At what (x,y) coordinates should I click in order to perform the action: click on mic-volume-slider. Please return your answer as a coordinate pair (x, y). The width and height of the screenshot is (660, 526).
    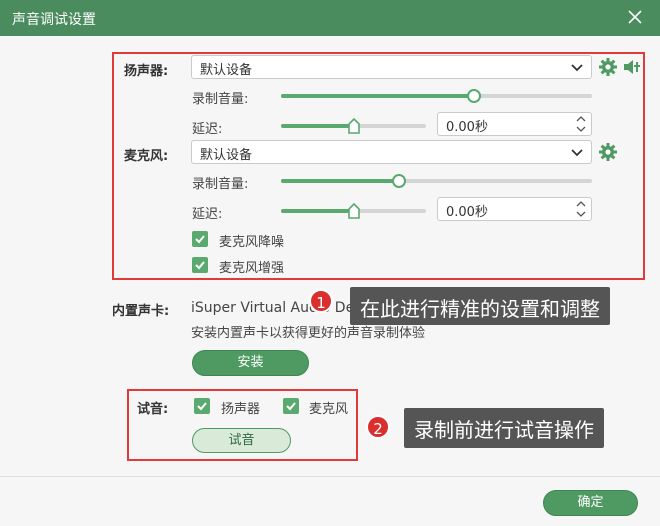
    Looking at the image, I should click on (436, 181).